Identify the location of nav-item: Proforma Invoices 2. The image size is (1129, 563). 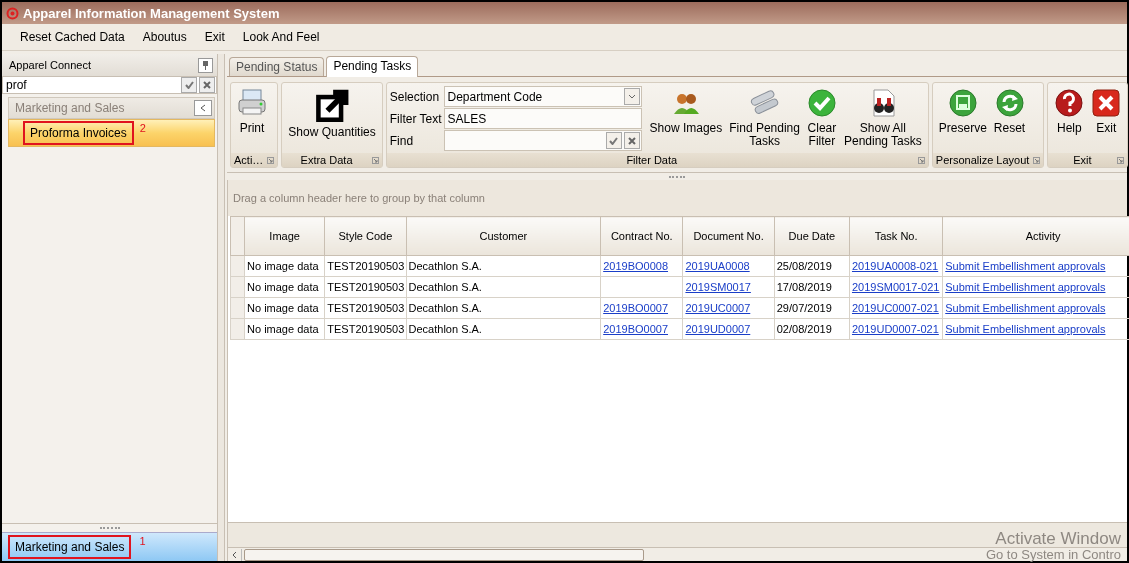
(111, 133).